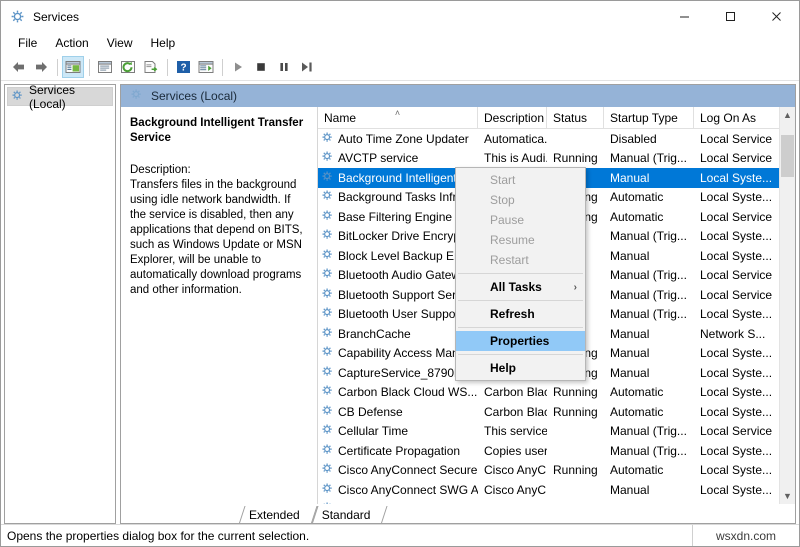  I want to click on ctx-refresh: Refresh, so click(520, 314).